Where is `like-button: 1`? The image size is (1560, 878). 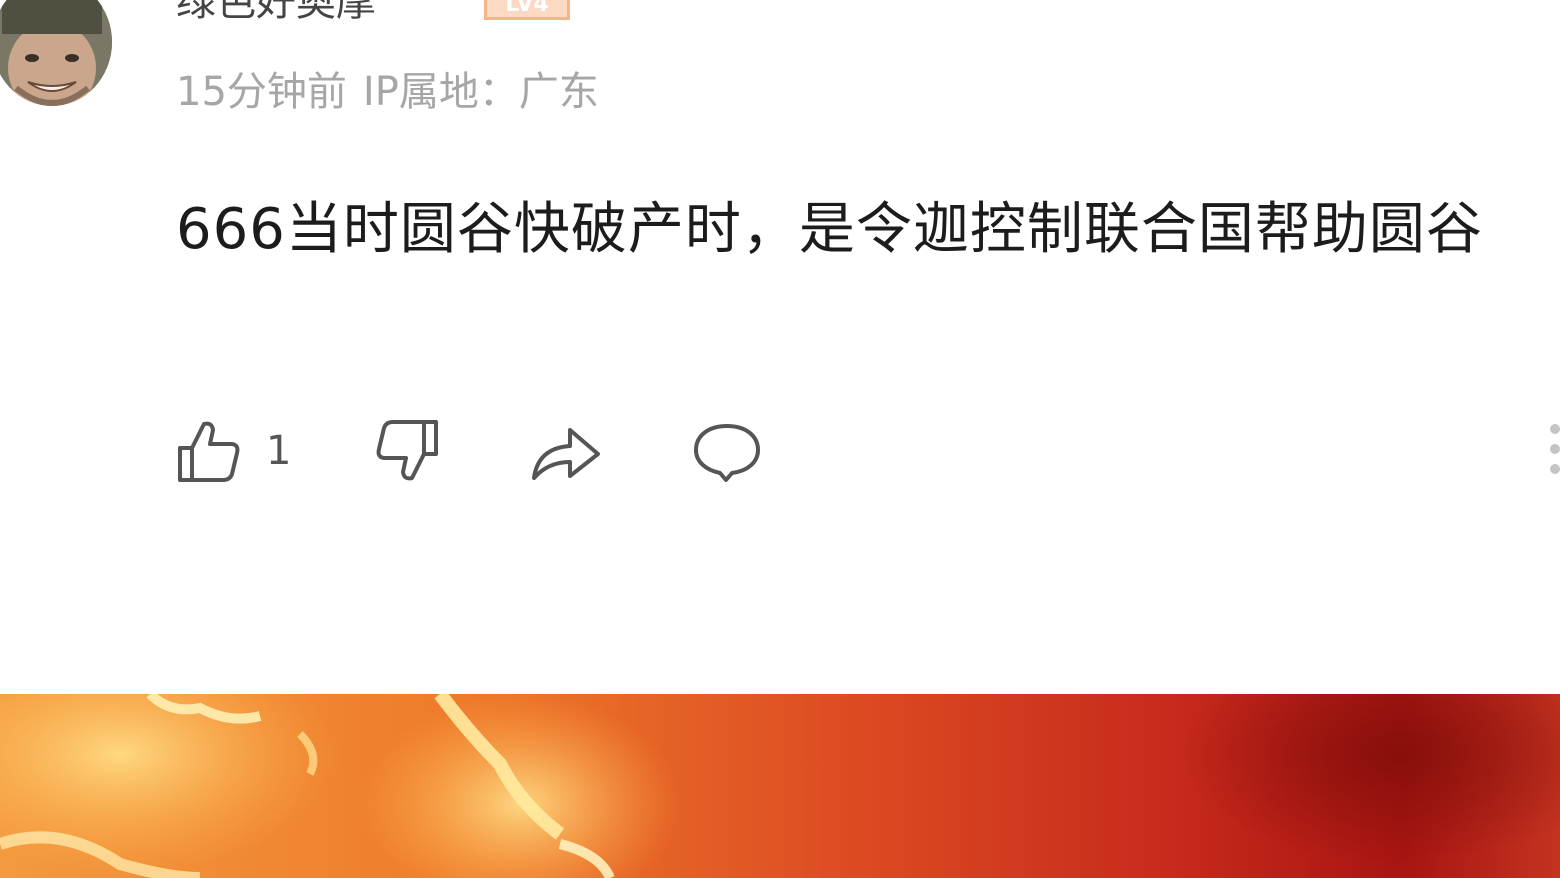 like-button: 1 is located at coordinates (233, 451).